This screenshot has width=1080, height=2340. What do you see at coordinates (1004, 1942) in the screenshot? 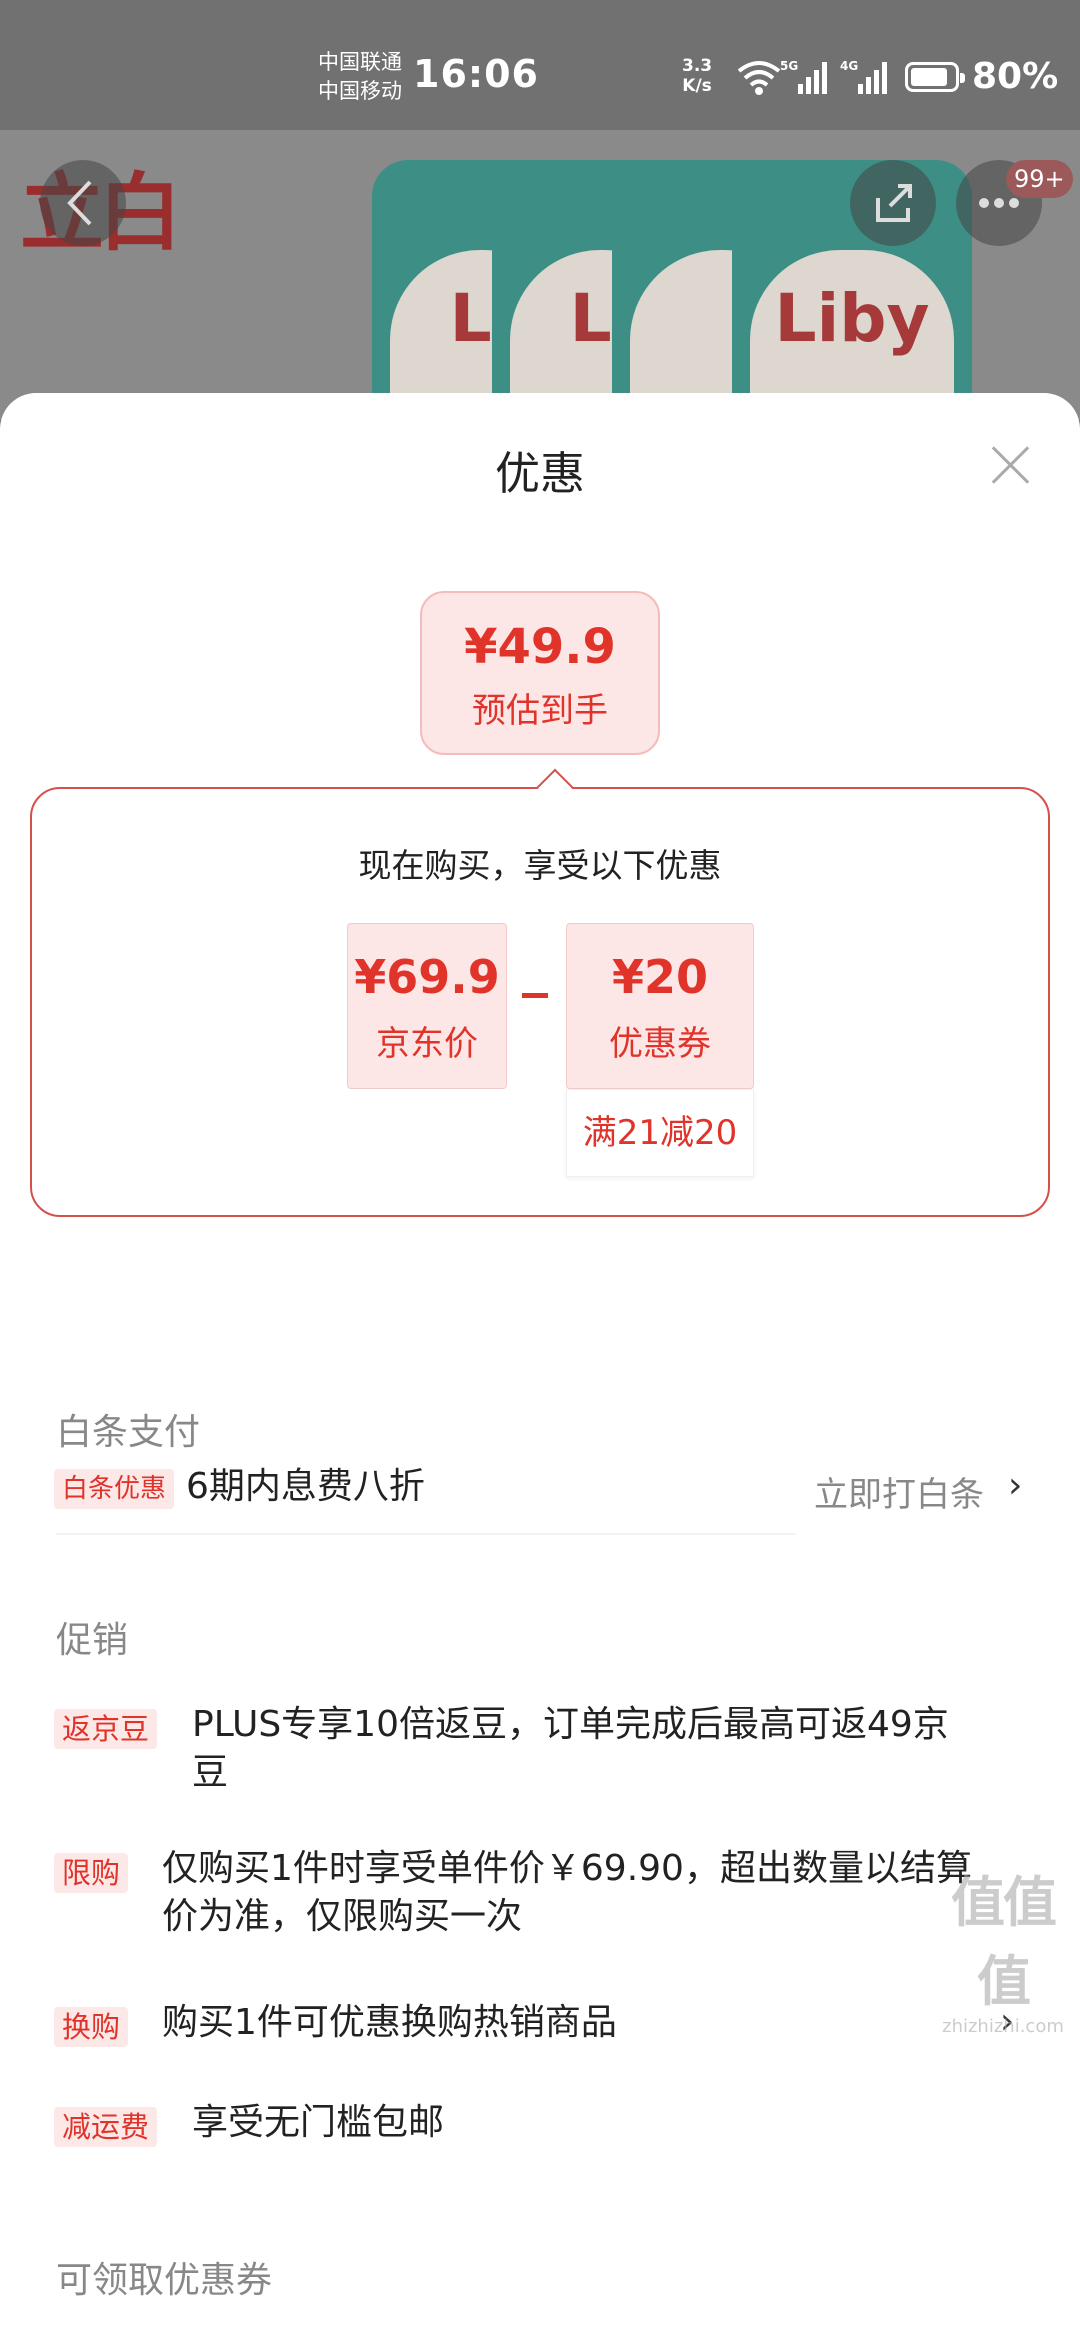
I see `watermark-main: 值值值` at bounding box center [1004, 1942].